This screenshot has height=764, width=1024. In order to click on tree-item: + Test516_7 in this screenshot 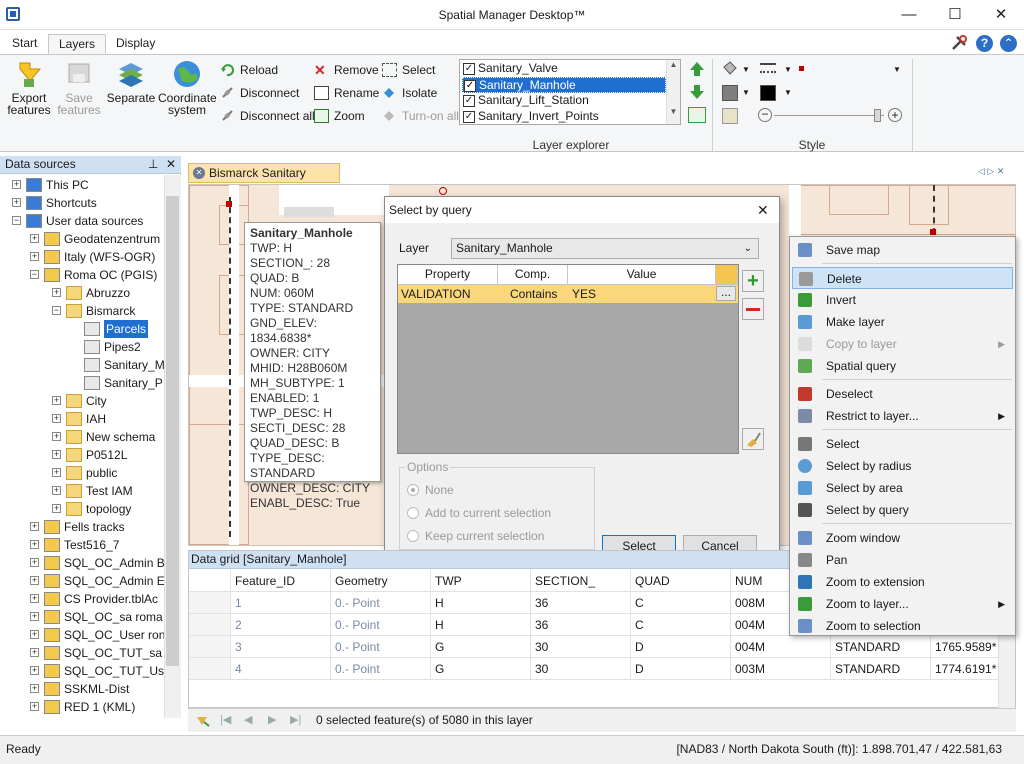, I will do `click(97, 545)`.